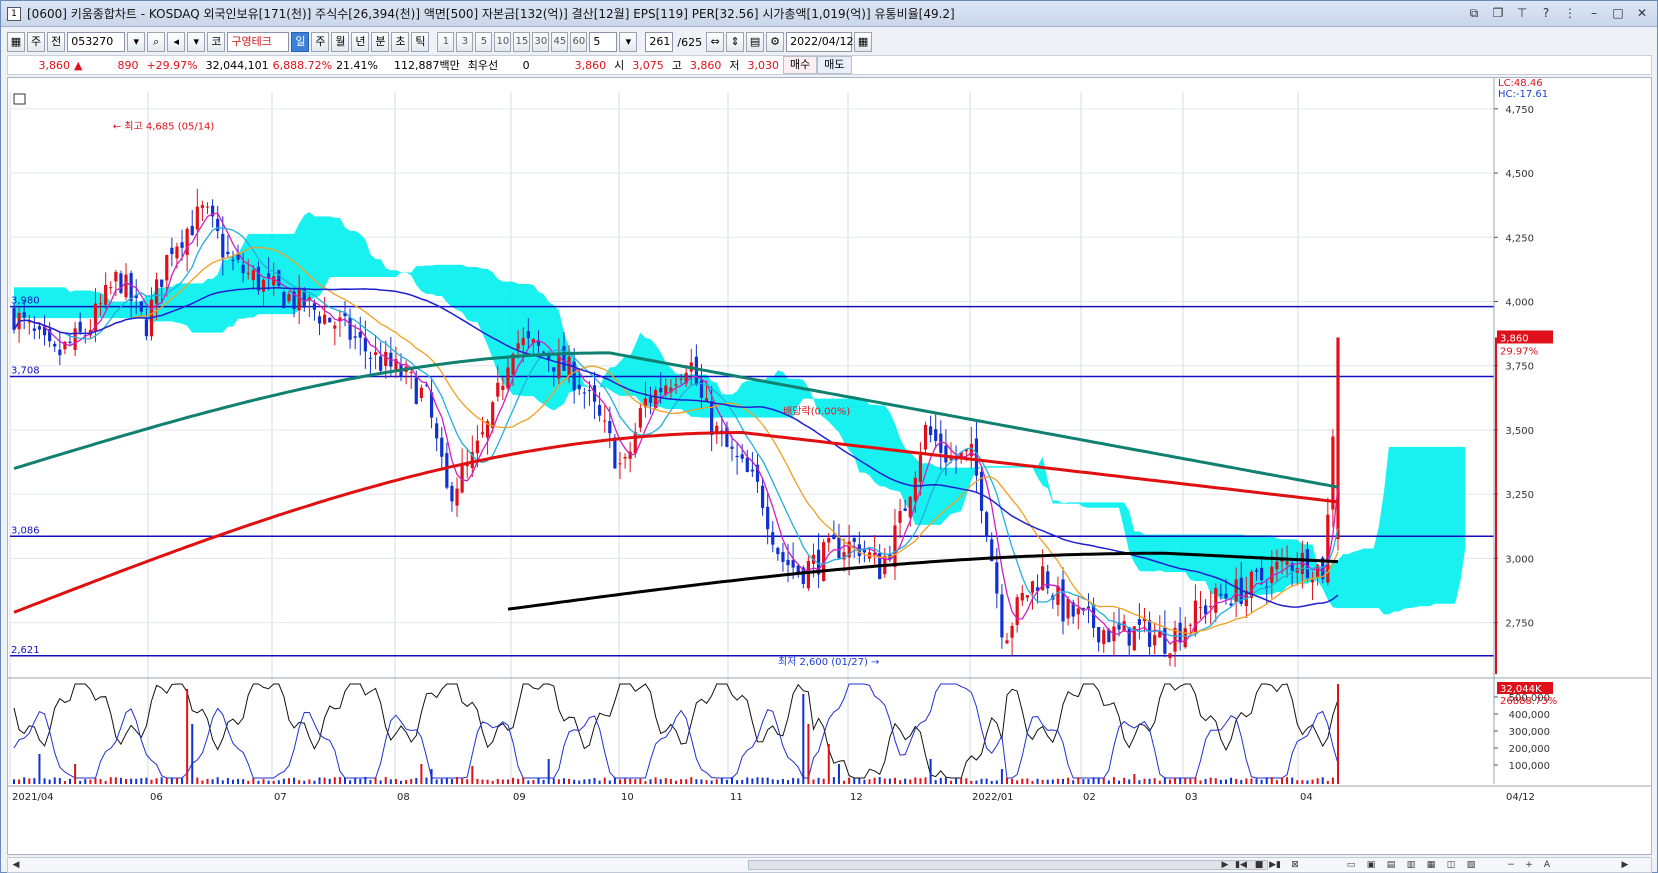  Describe the element at coordinates (579, 42) in the screenshot. I see `interval-60: 60` at that location.